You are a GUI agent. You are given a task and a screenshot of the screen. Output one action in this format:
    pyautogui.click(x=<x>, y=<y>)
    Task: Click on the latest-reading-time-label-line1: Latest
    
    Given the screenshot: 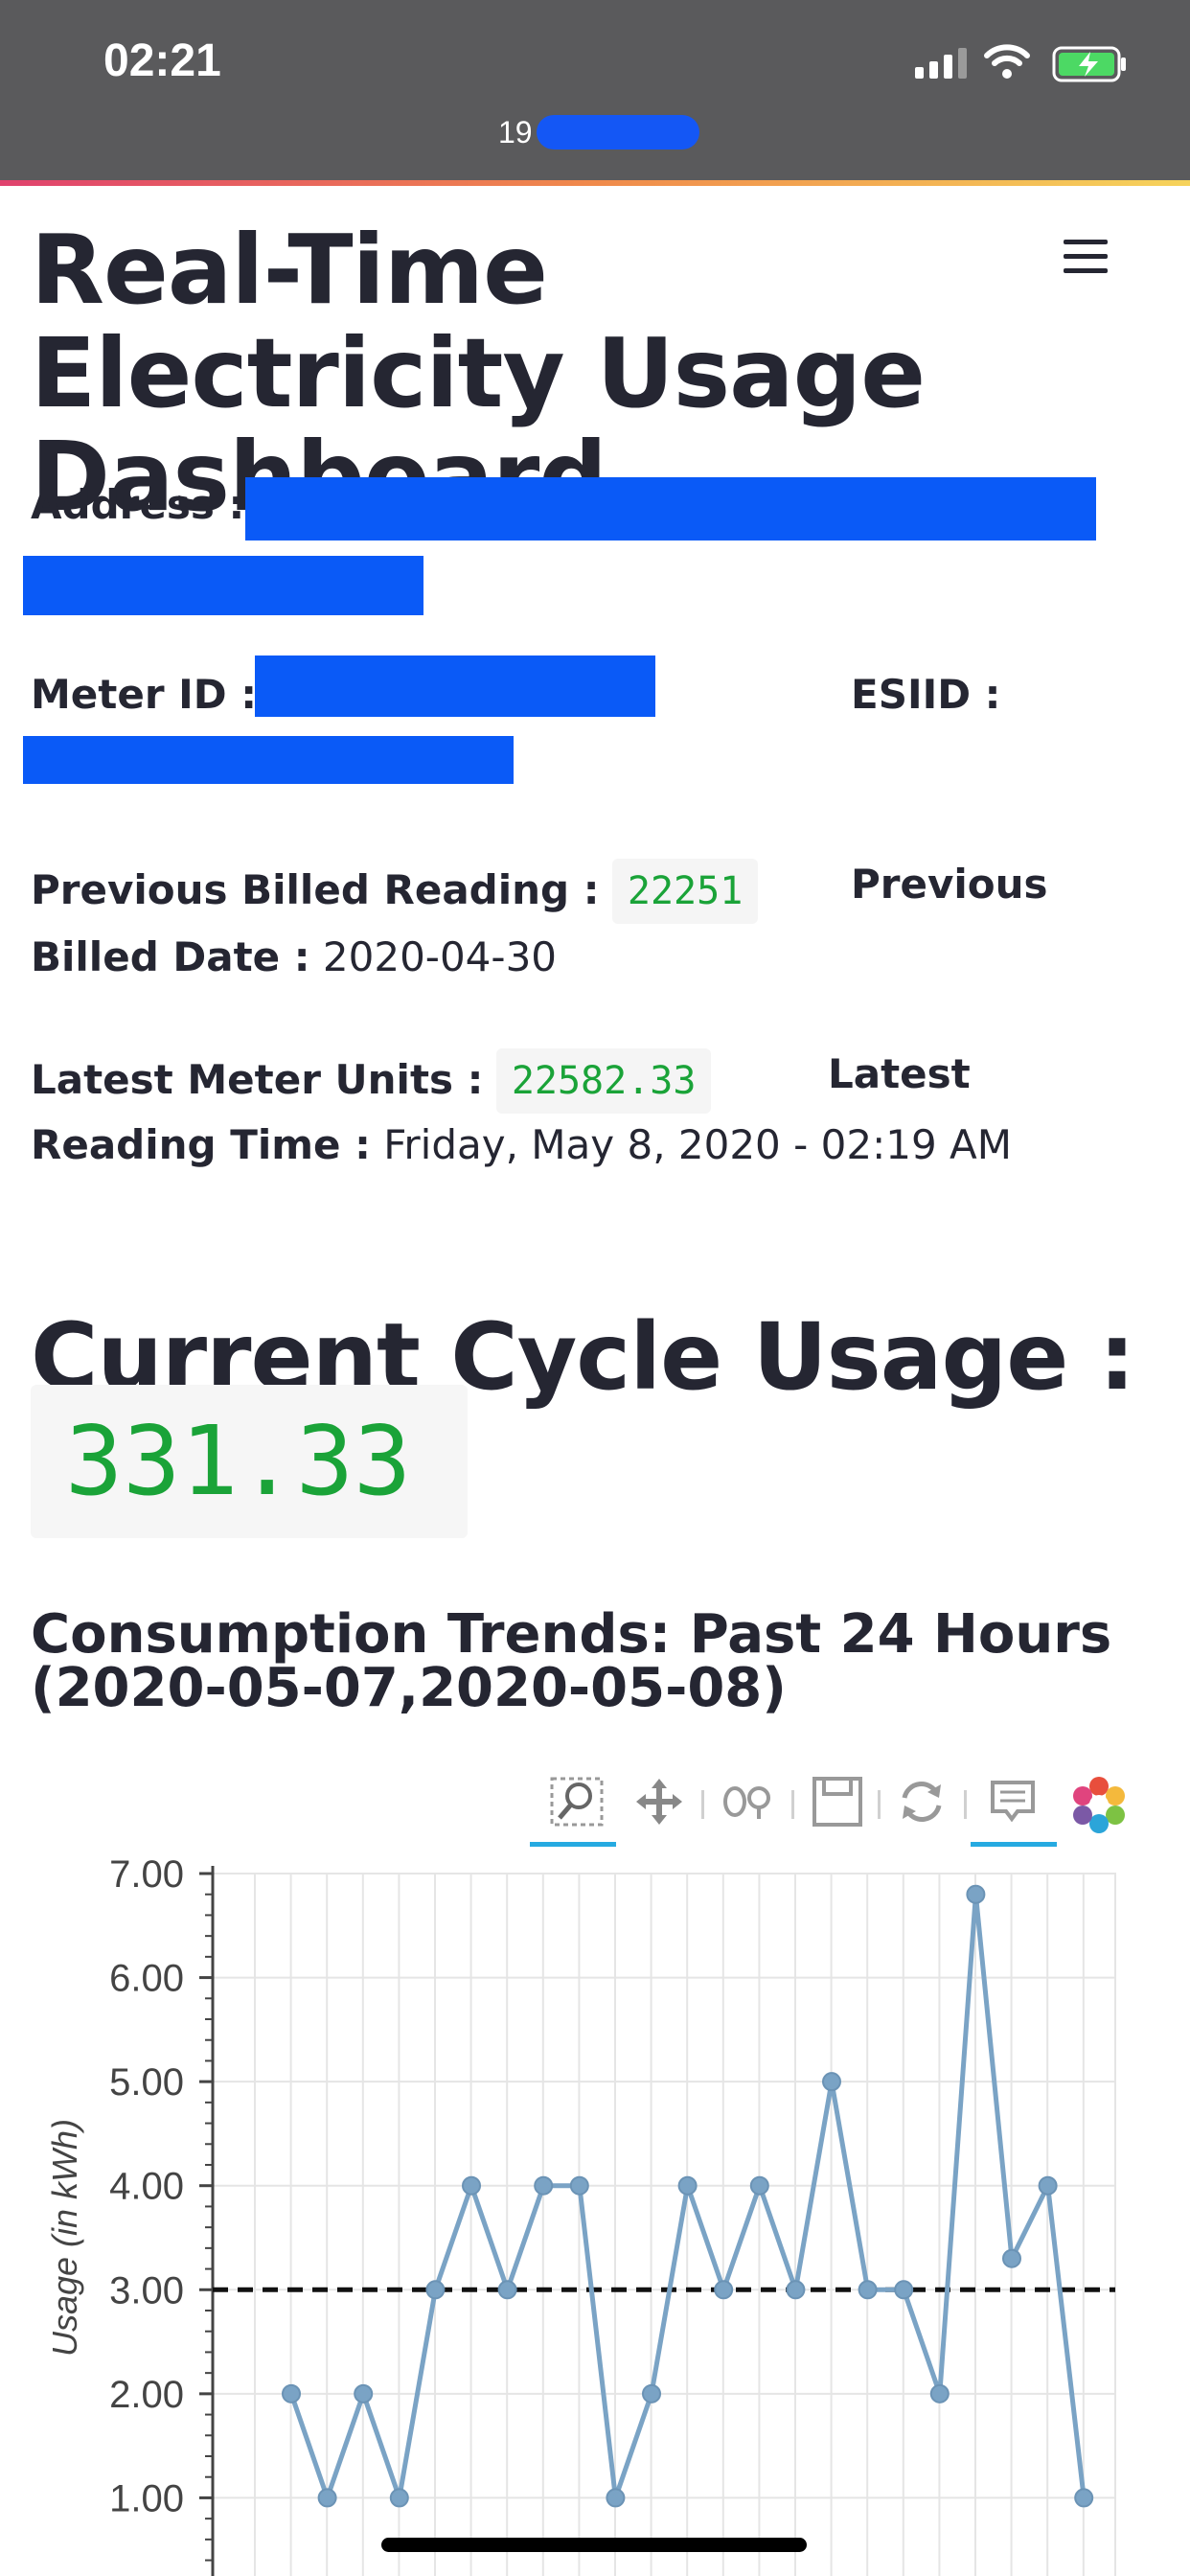 What is the action you would take?
    pyautogui.click(x=900, y=1074)
    